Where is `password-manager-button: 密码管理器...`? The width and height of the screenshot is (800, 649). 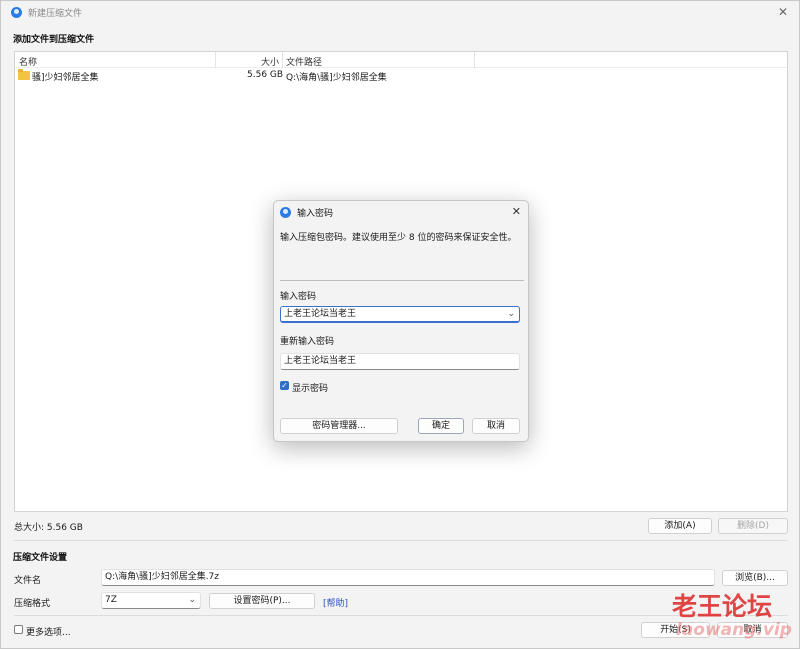 password-manager-button: 密码管理器... is located at coordinates (339, 426).